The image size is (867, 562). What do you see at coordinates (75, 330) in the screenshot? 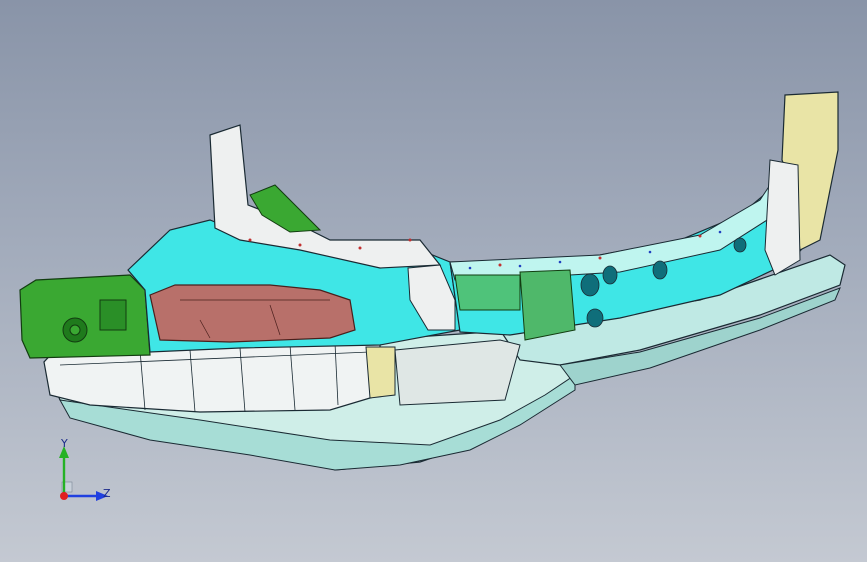
I see `front-bracket-hole-inner` at bounding box center [75, 330].